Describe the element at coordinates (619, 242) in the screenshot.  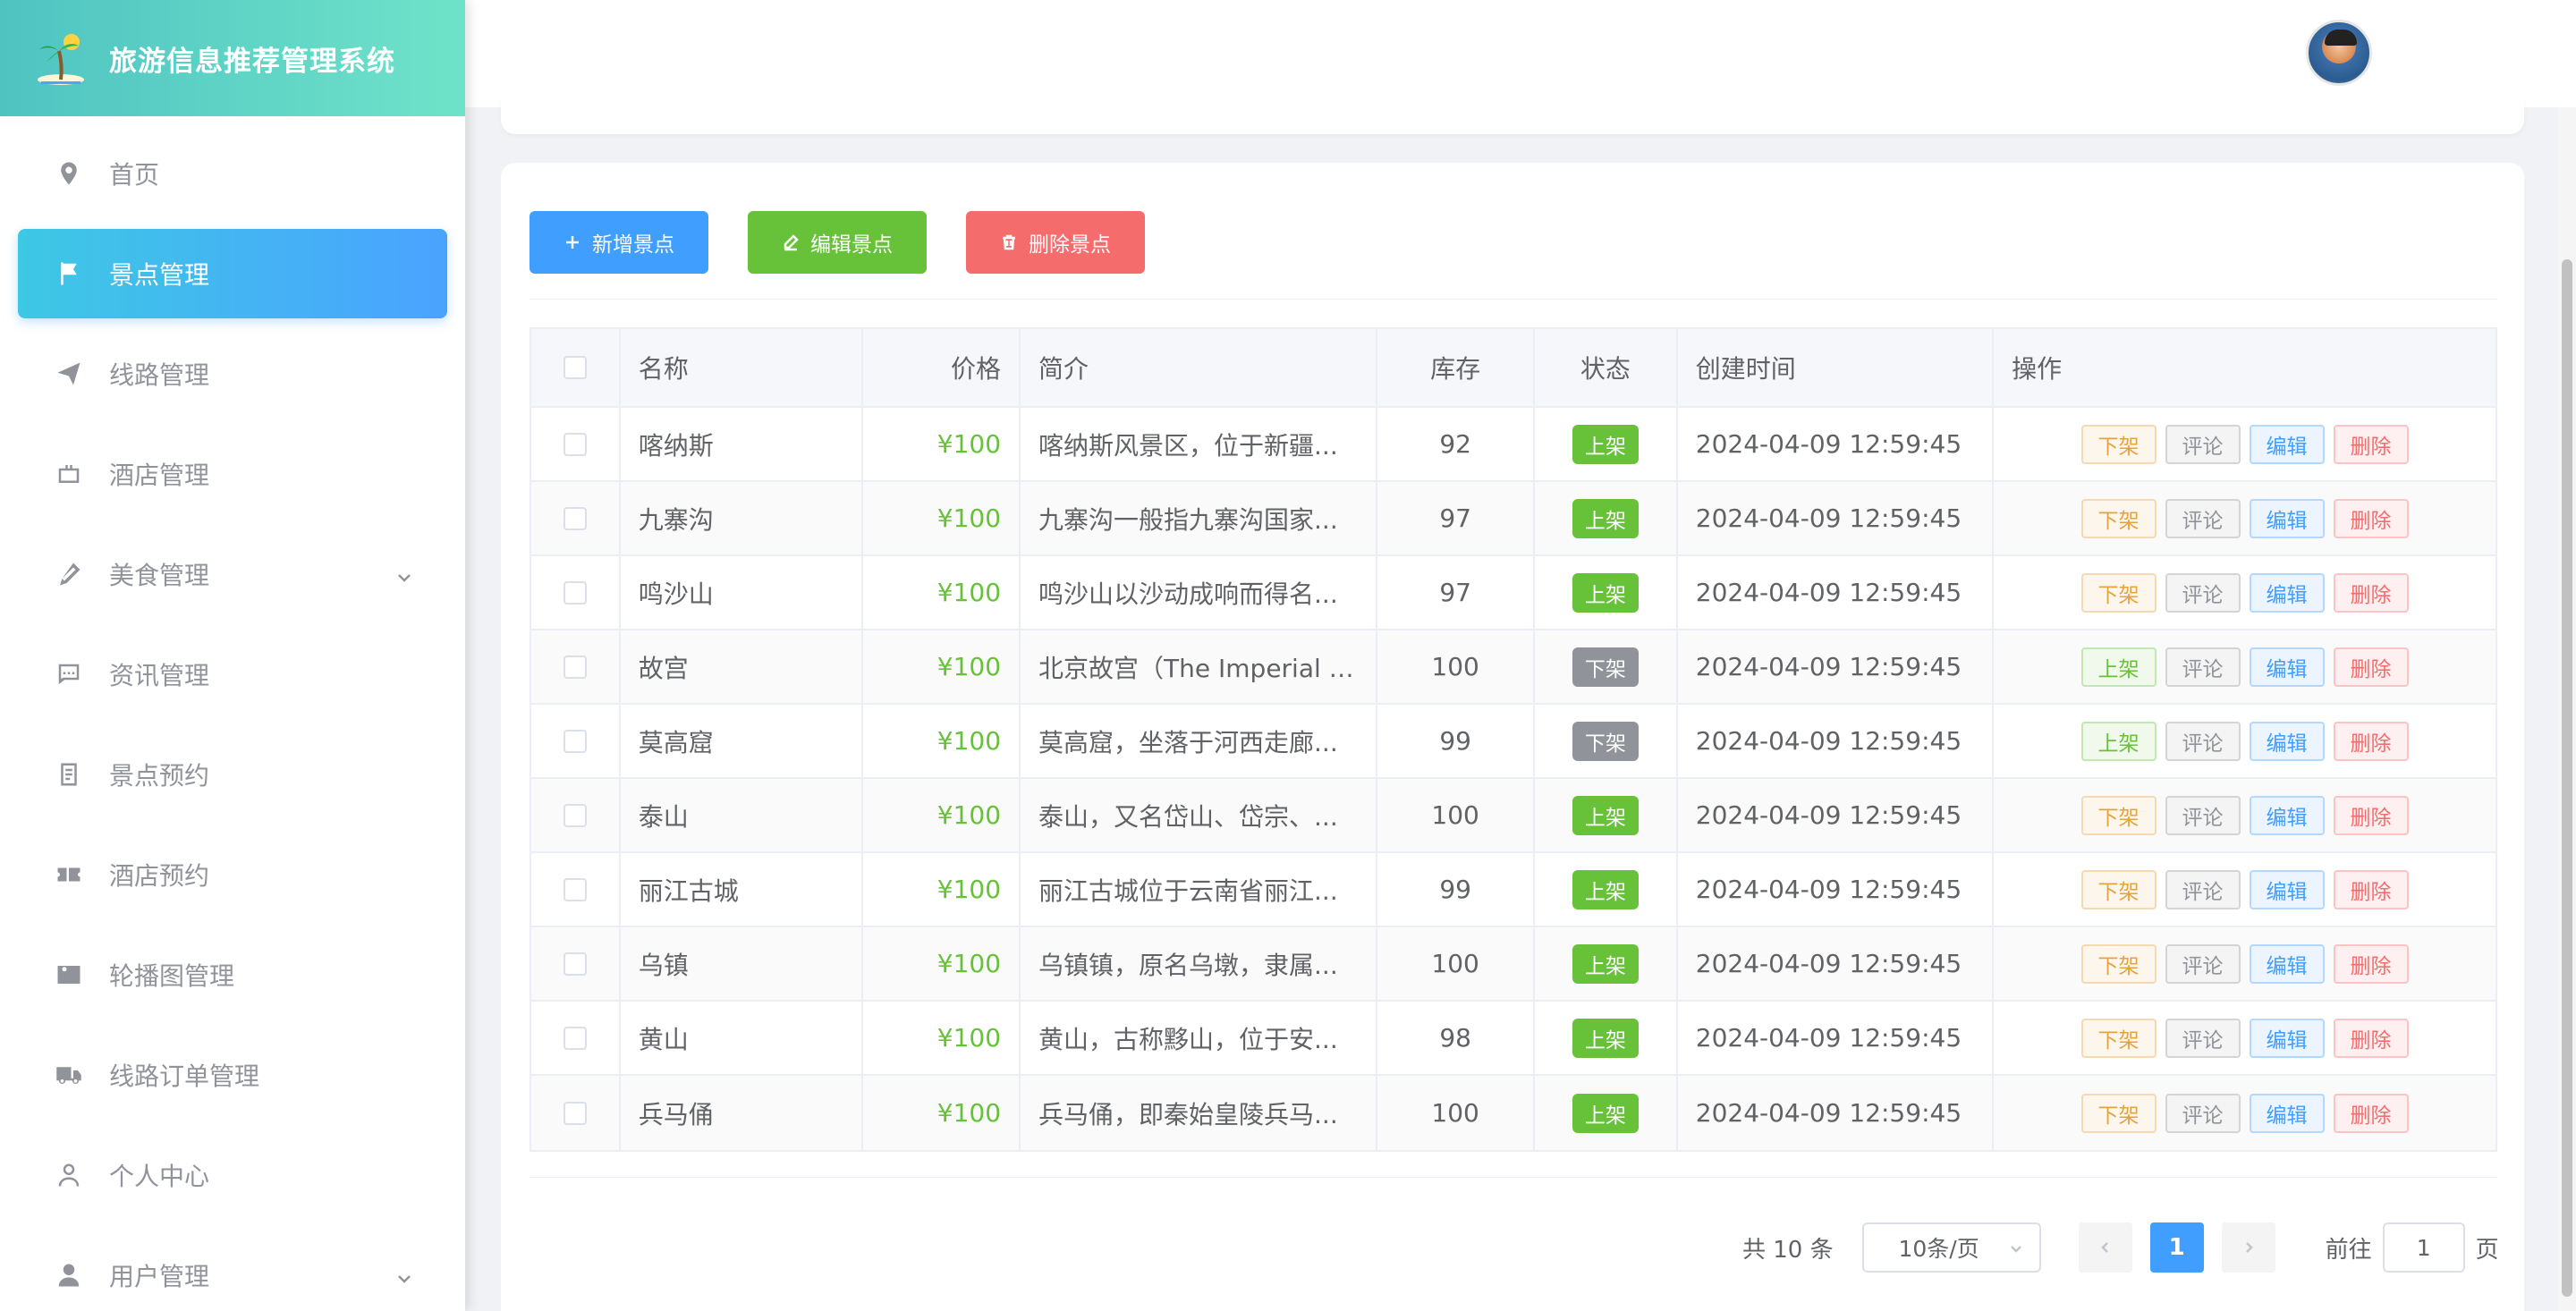
I see `add-attraction-button: 新增景点` at that location.